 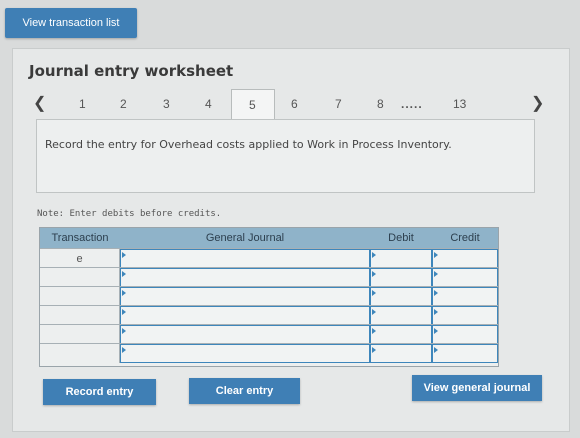 What do you see at coordinates (465, 238) in the screenshot?
I see `header-credit: Credit` at bounding box center [465, 238].